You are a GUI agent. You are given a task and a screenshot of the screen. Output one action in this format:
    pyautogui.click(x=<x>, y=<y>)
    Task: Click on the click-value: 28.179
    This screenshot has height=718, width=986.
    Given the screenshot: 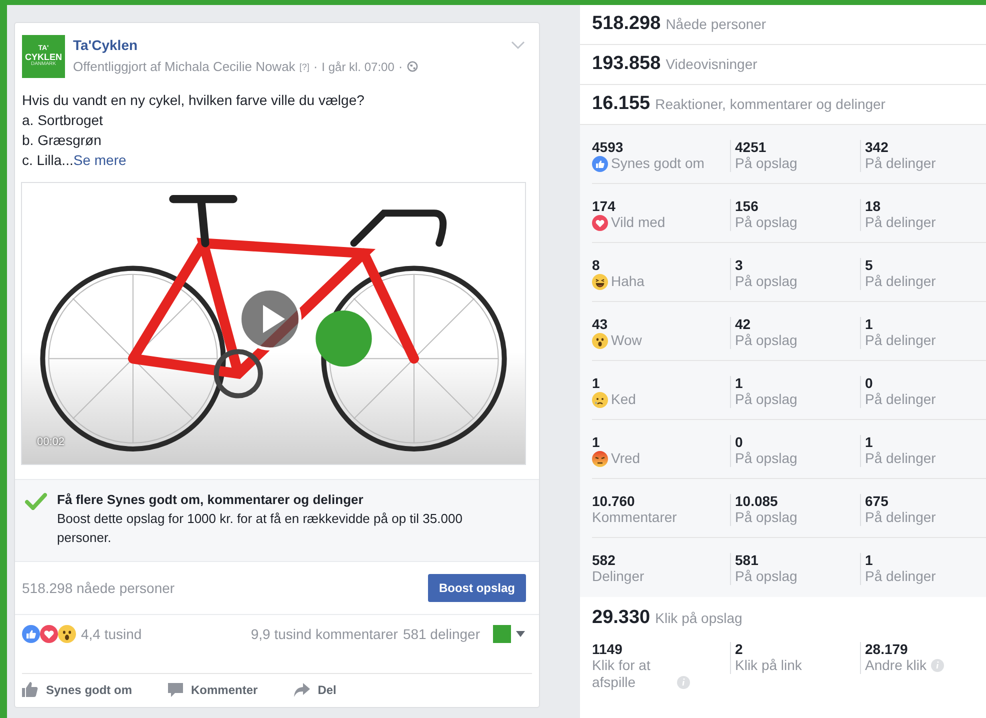 What is the action you would take?
    pyautogui.click(x=887, y=649)
    